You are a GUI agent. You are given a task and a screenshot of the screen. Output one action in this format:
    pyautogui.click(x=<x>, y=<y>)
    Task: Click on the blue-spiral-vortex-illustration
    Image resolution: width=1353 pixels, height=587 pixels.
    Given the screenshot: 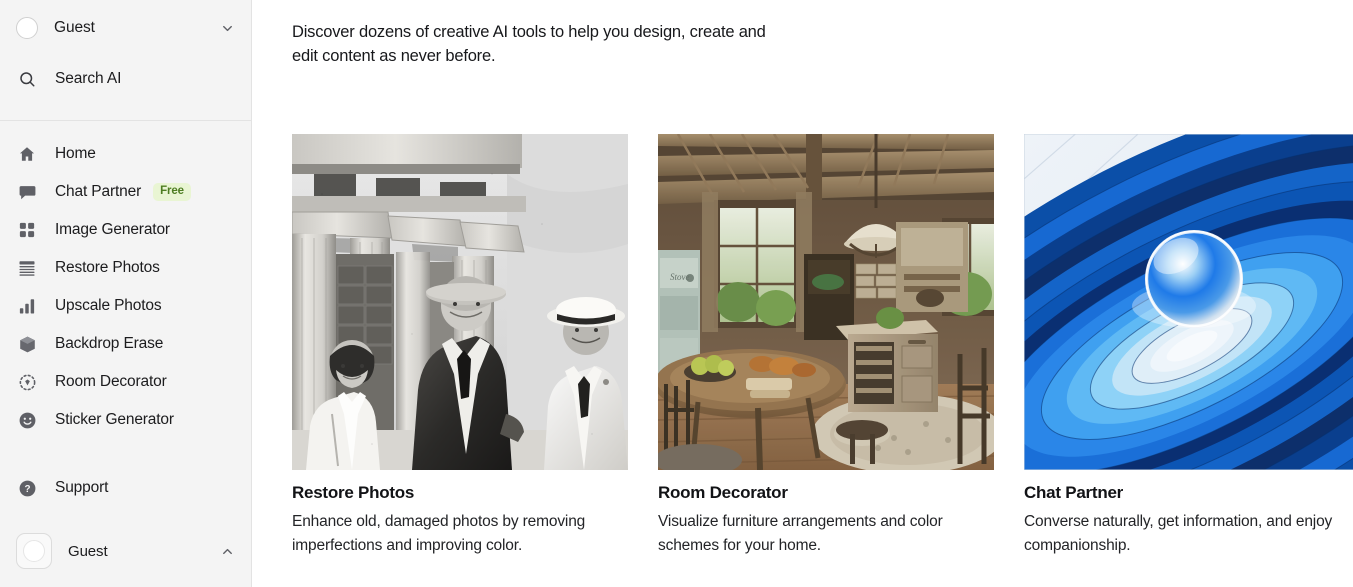 What is the action you would take?
    pyautogui.click(x=1188, y=302)
    